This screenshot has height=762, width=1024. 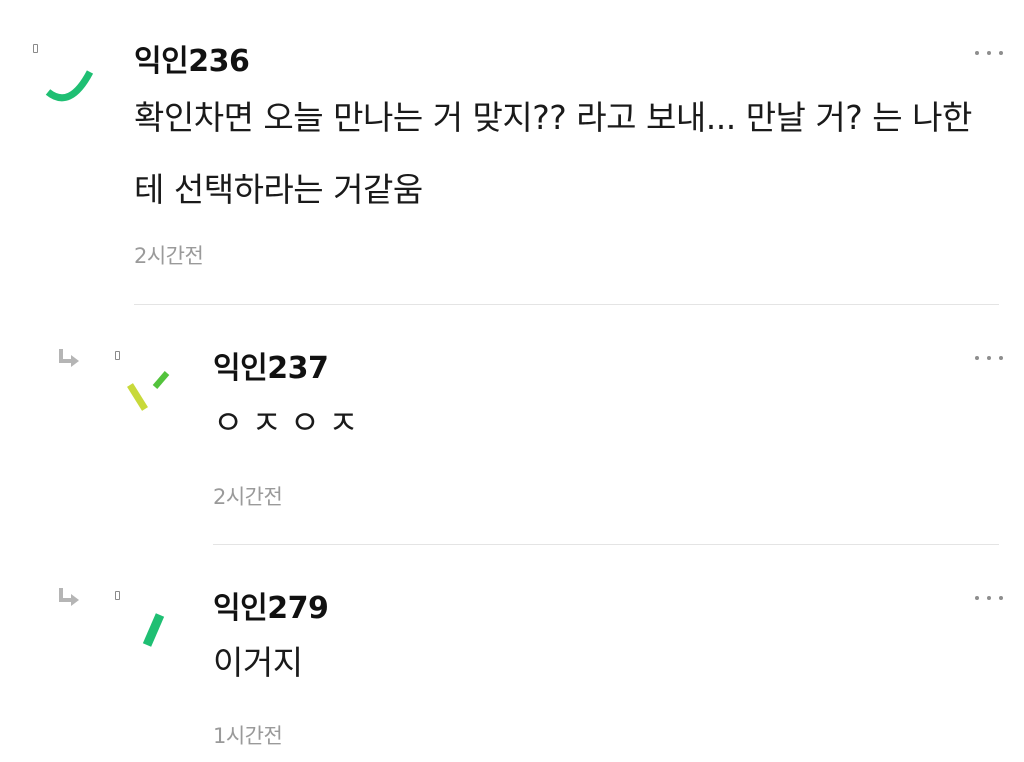 I want to click on comment-text: 이거지, so click(x=258, y=662).